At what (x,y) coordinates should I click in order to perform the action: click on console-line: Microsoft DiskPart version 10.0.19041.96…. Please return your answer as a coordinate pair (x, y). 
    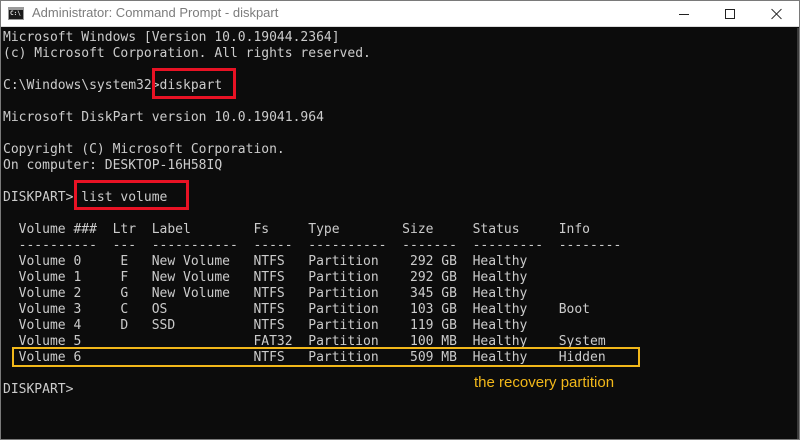
    Looking at the image, I should click on (163, 117).